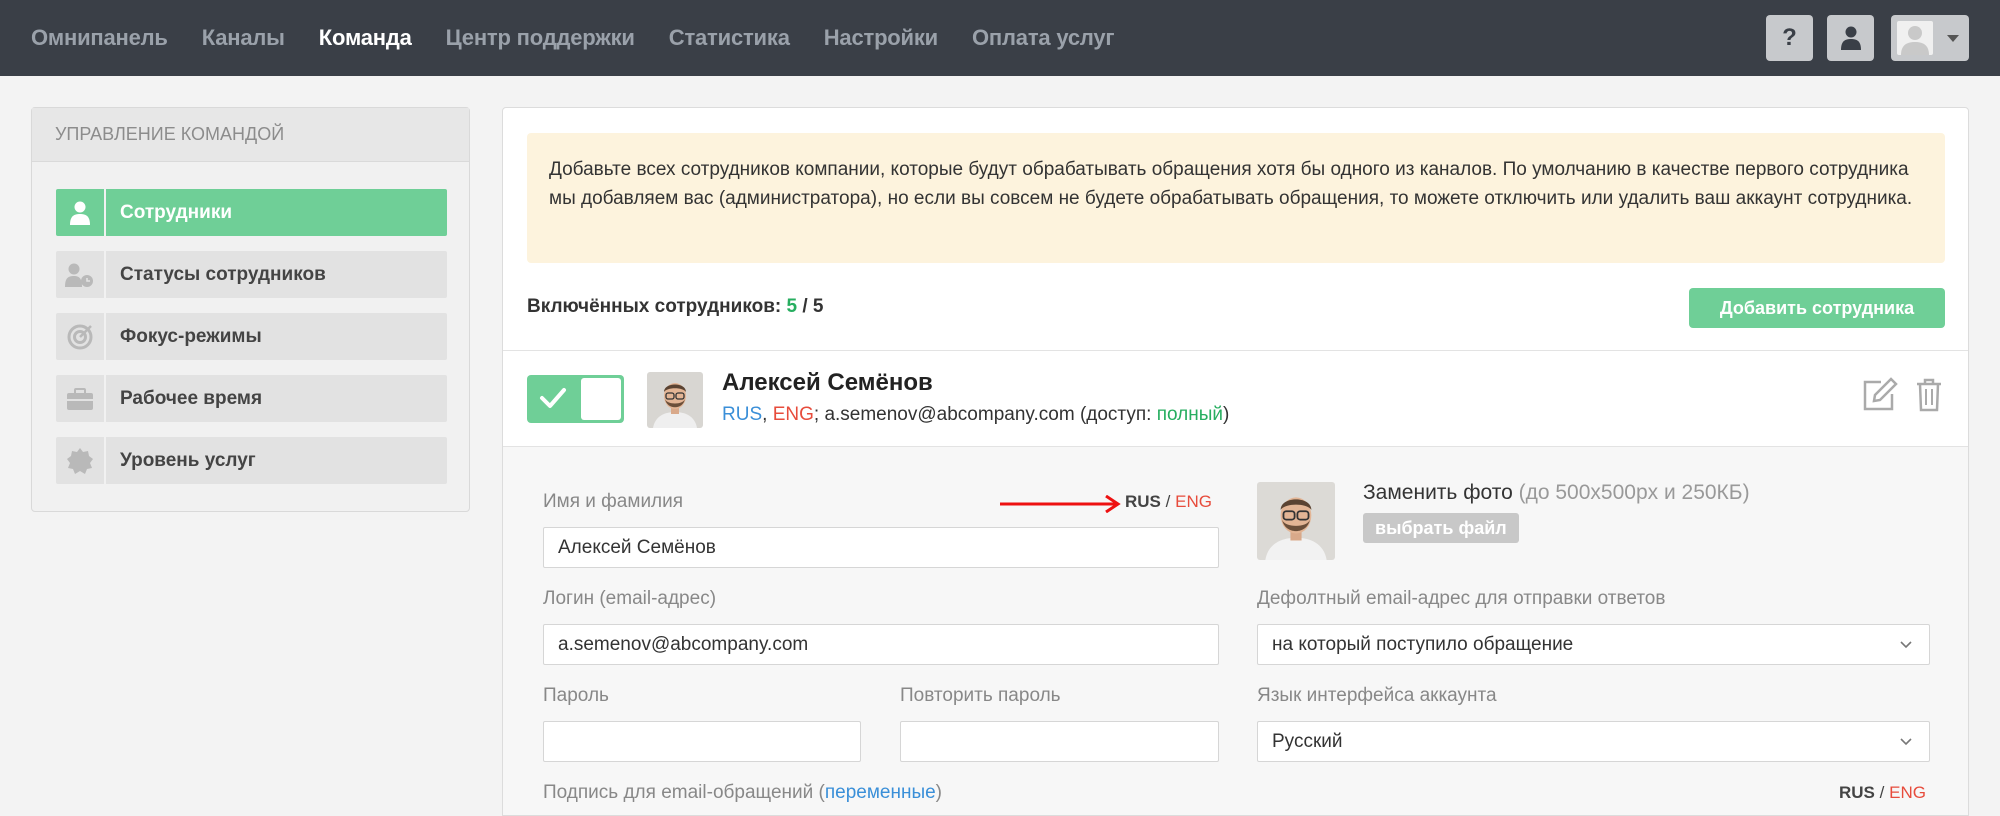  What do you see at coordinates (276, 336) in the screenshot?
I see `sidebar-item-label: Фокус-режимы` at bounding box center [276, 336].